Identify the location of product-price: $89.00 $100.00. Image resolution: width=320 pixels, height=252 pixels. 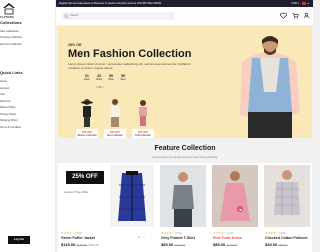
(225, 244).